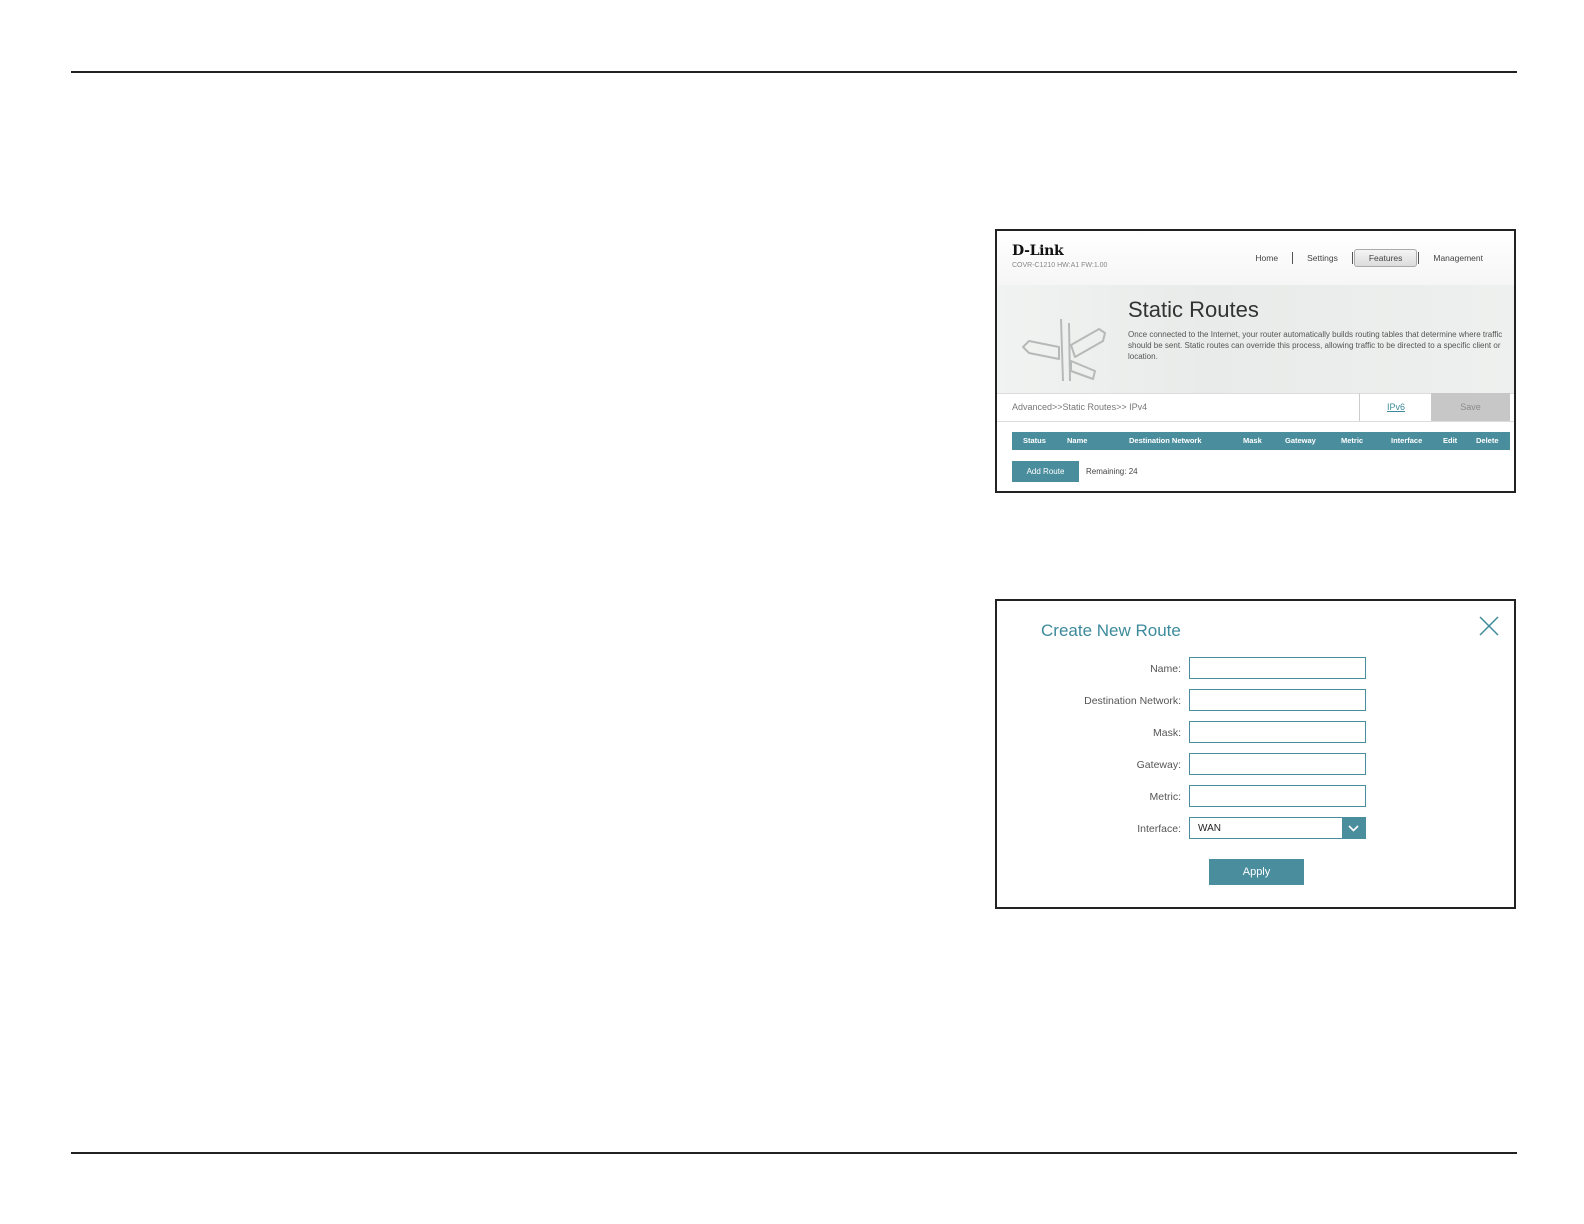 This screenshot has height=1224, width=1584. Describe the element at coordinates (1166, 733) in the screenshot. I see `mask-label: Mask:` at that location.